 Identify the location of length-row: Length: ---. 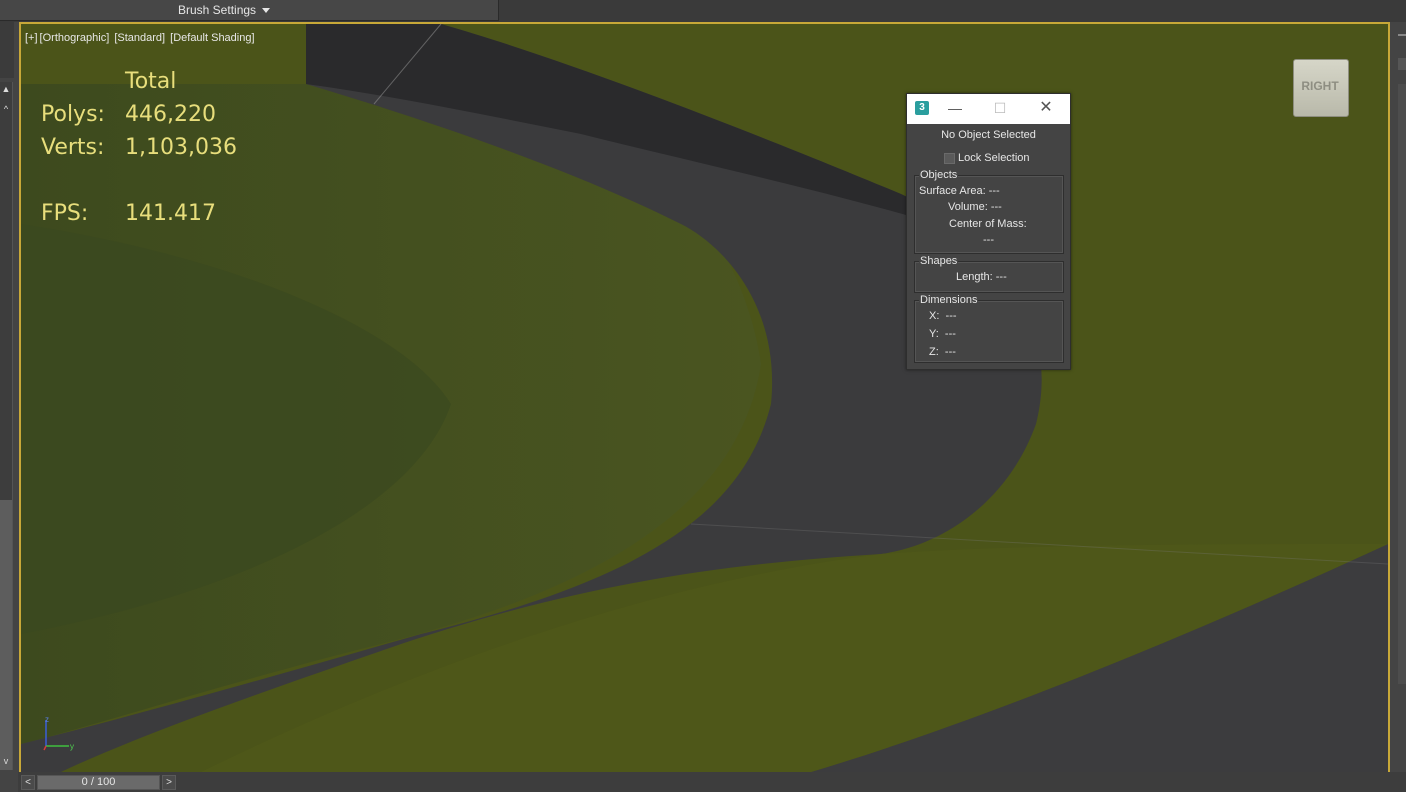
(981, 277).